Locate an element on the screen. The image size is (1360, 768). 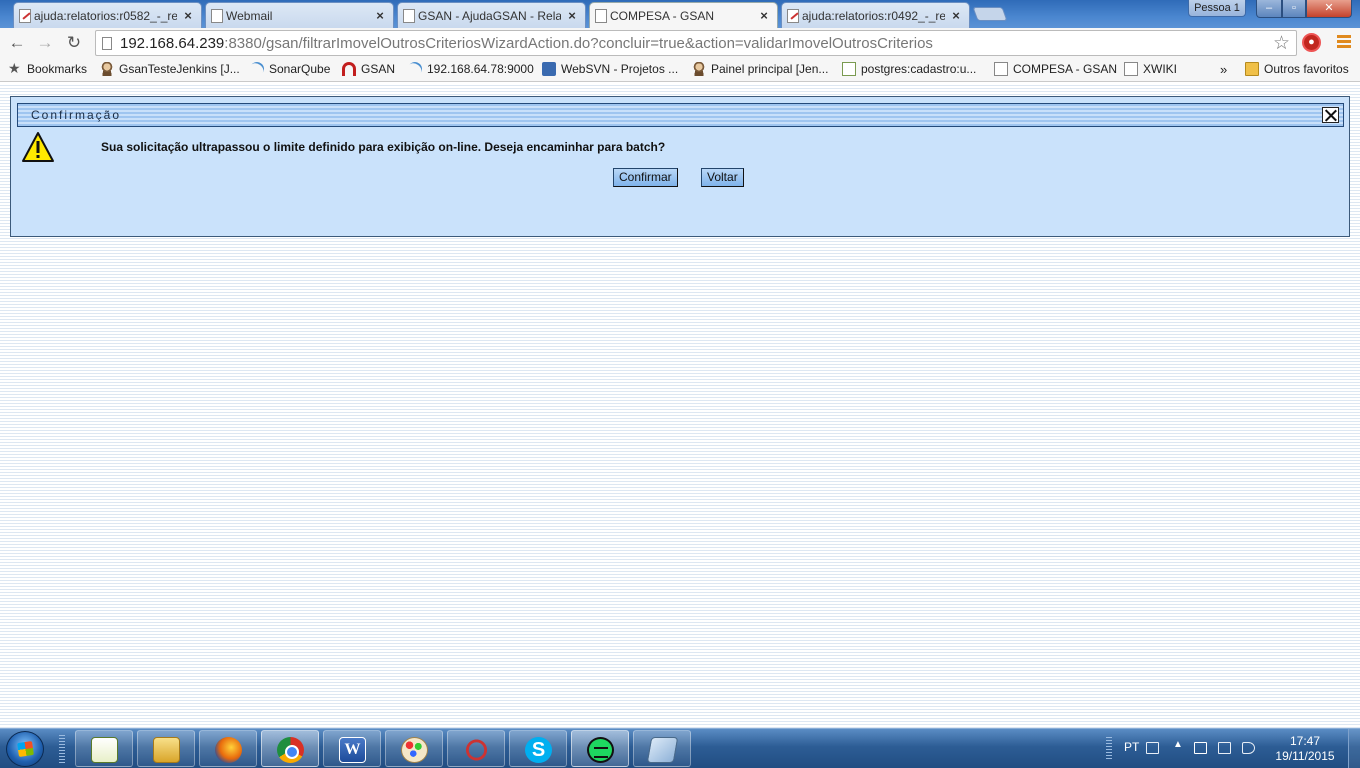
taskbar-app-notepad-plus is located at coordinates (104, 748).